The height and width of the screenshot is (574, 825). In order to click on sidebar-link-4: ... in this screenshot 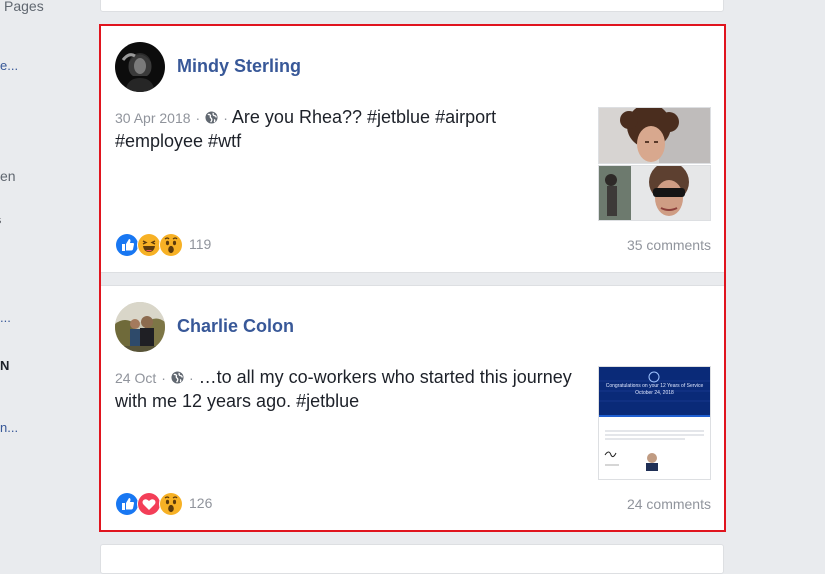, I will do `click(5, 317)`.